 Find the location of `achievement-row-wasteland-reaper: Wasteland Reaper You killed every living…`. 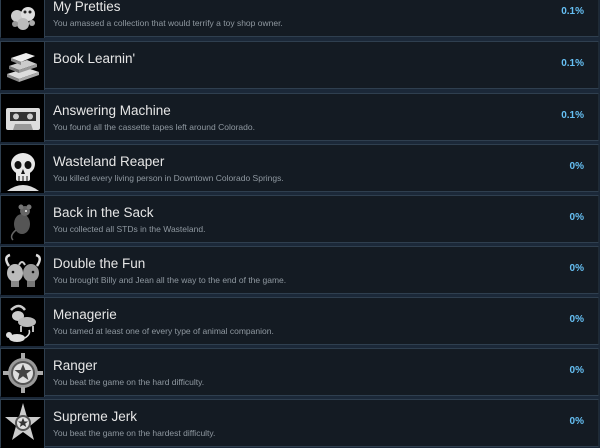

achievement-row-wasteland-reaper: Wasteland Reaper You killed every living… is located at coordinates (299, 168).